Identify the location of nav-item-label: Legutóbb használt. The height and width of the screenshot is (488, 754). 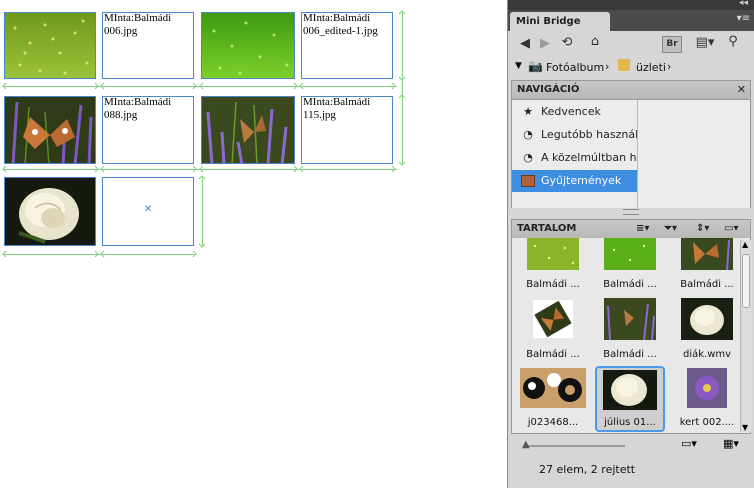
(589, 134).